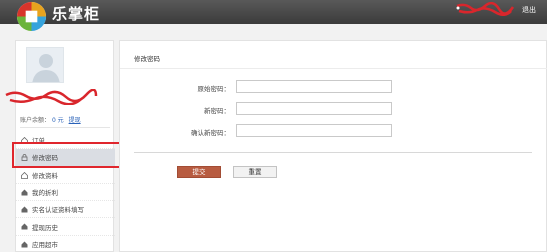 This screenshot has height=252, width=547. I want to click on user-silhouette-icon, so click(46, 68).